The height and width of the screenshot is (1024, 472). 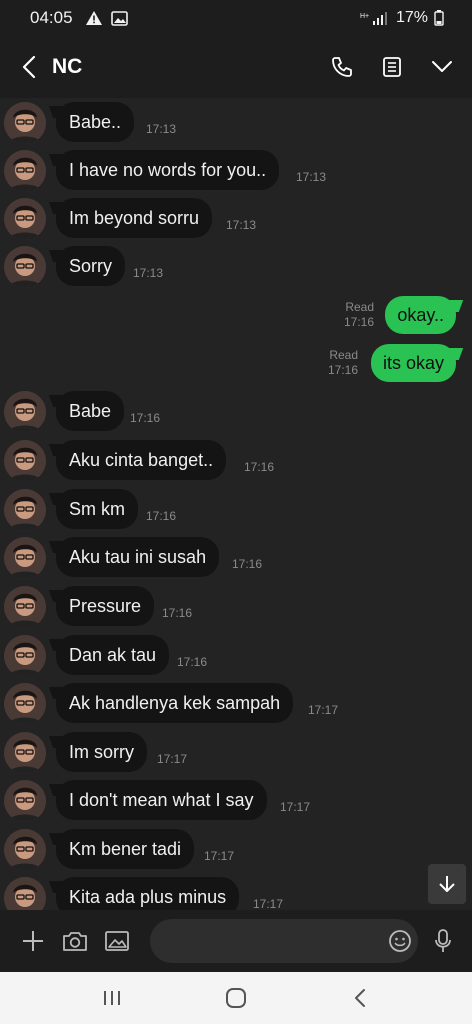 I want to click on message-bubble: Pressure, so click(x=105, y=606).